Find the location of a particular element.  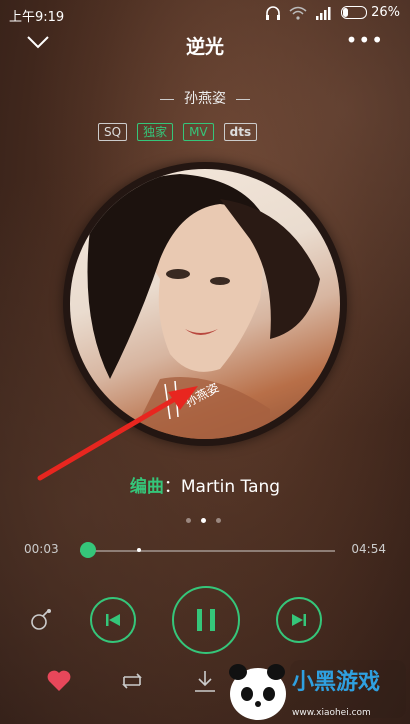

progress-track is located at coordinates (207, 551).